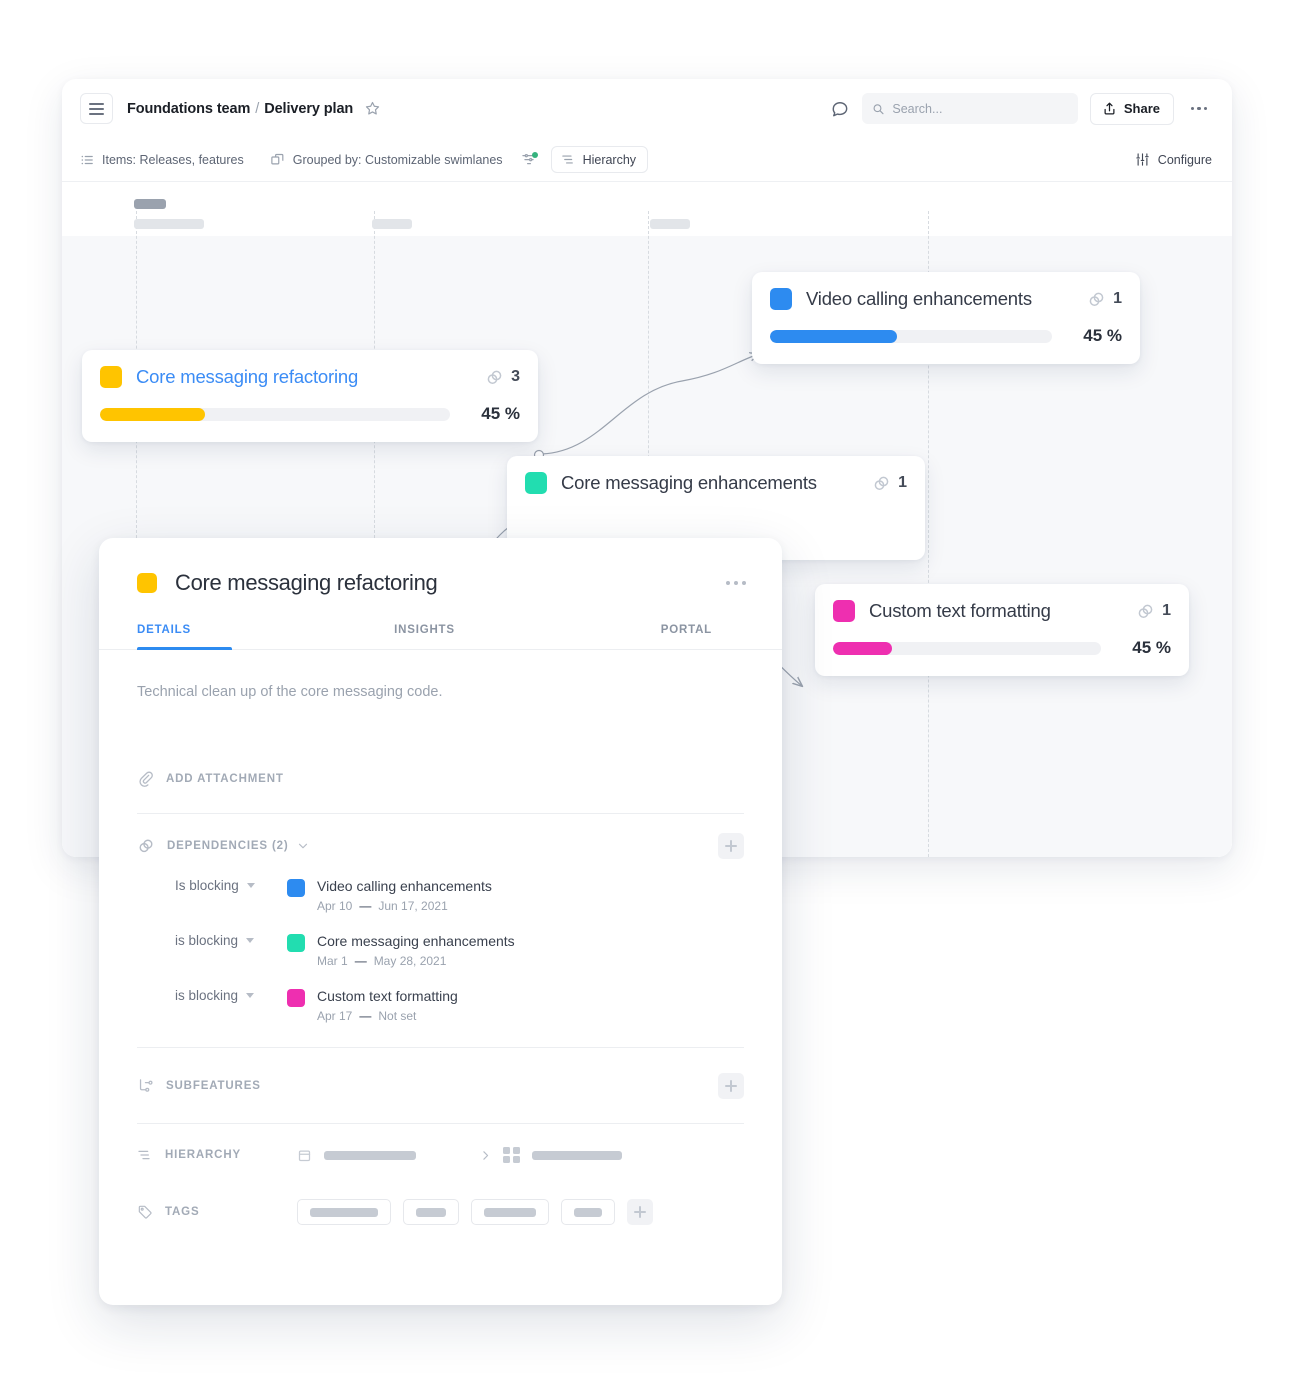 This screenshot has height=1400, width=1291. Describe the element at coordinates (960, 611) in the screenshot. I see `card-title: Custom text formatting` at that location.